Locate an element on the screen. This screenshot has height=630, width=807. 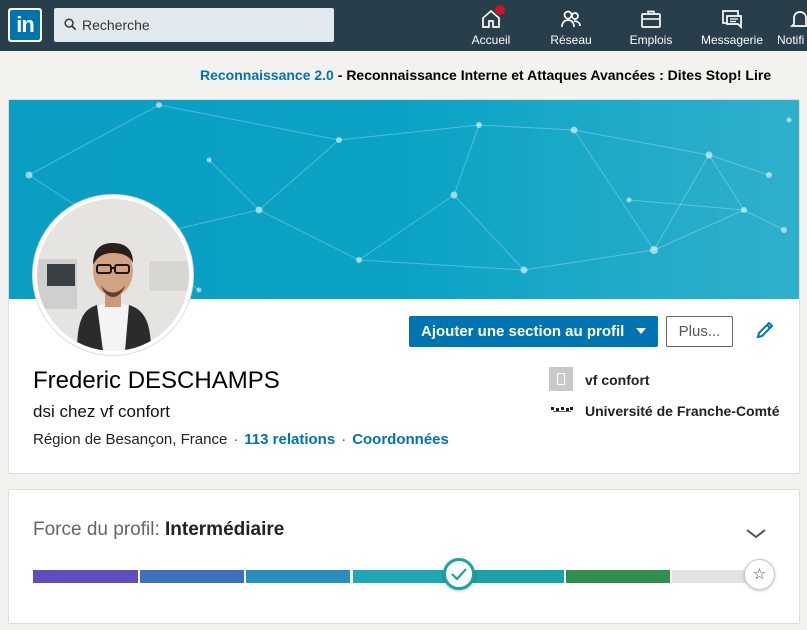
nav-notifications: Notifi is located at coordinates (792, 25).